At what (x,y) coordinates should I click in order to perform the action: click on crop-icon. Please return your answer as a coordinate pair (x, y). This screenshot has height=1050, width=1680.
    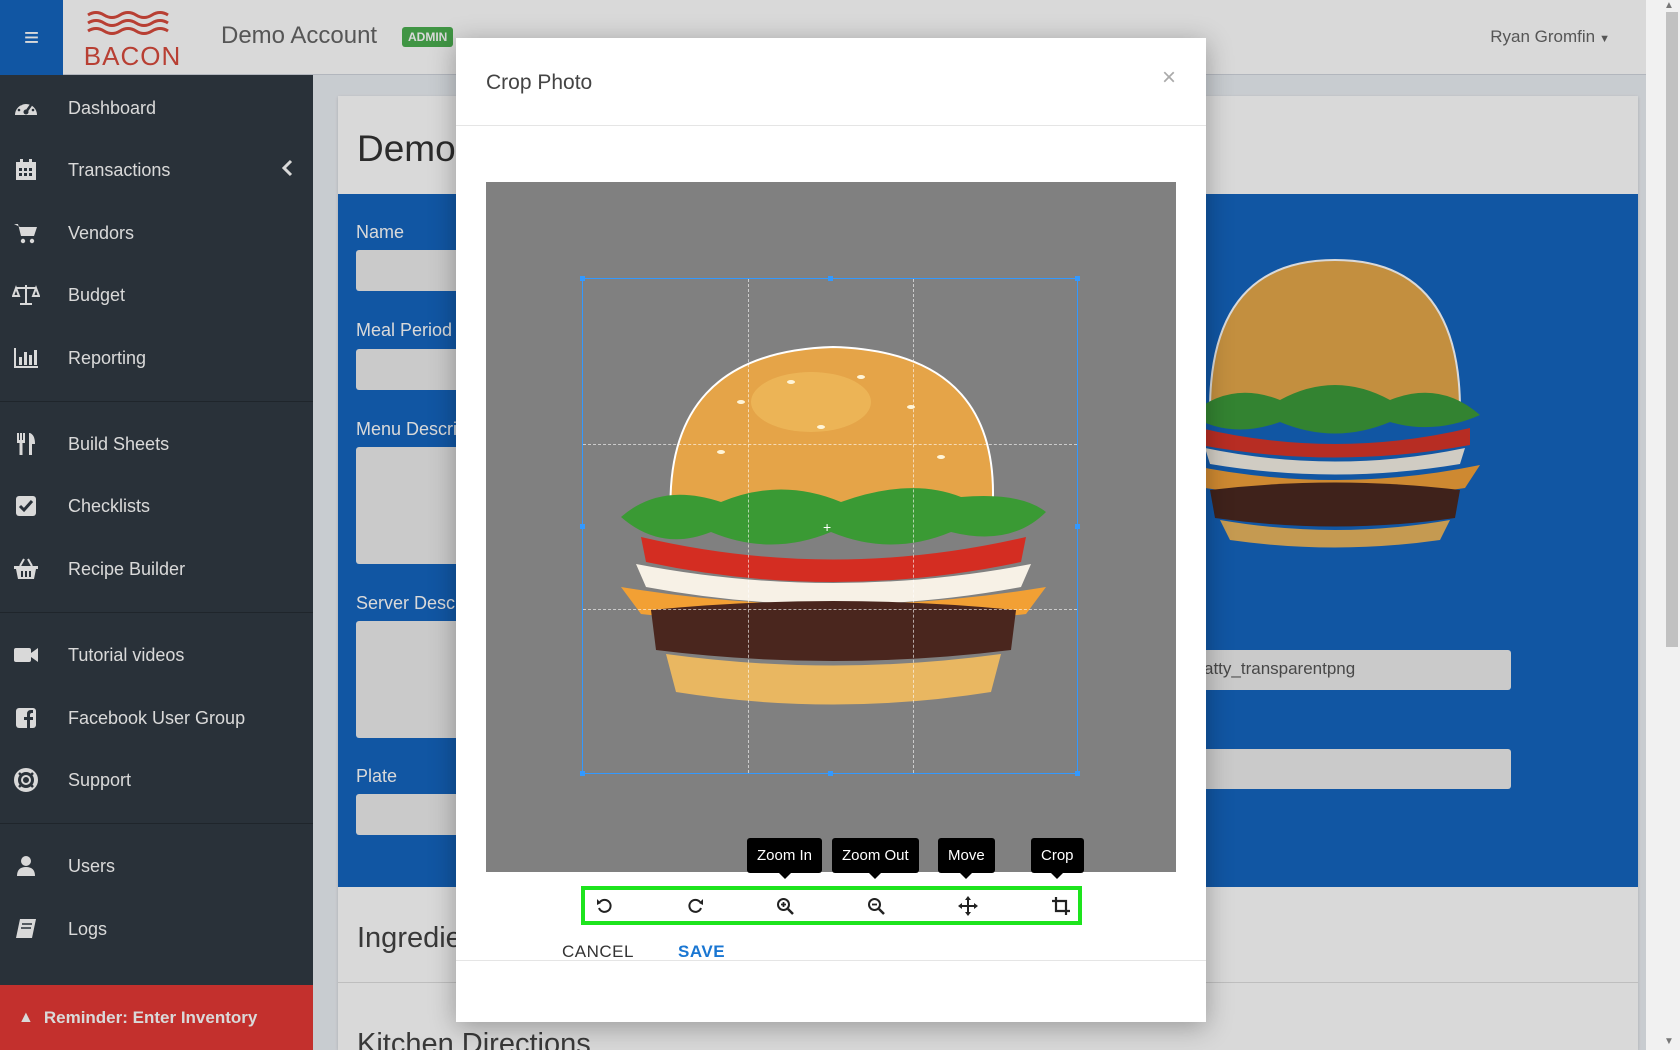
    Looking at the image, I should click on (1061, 906).